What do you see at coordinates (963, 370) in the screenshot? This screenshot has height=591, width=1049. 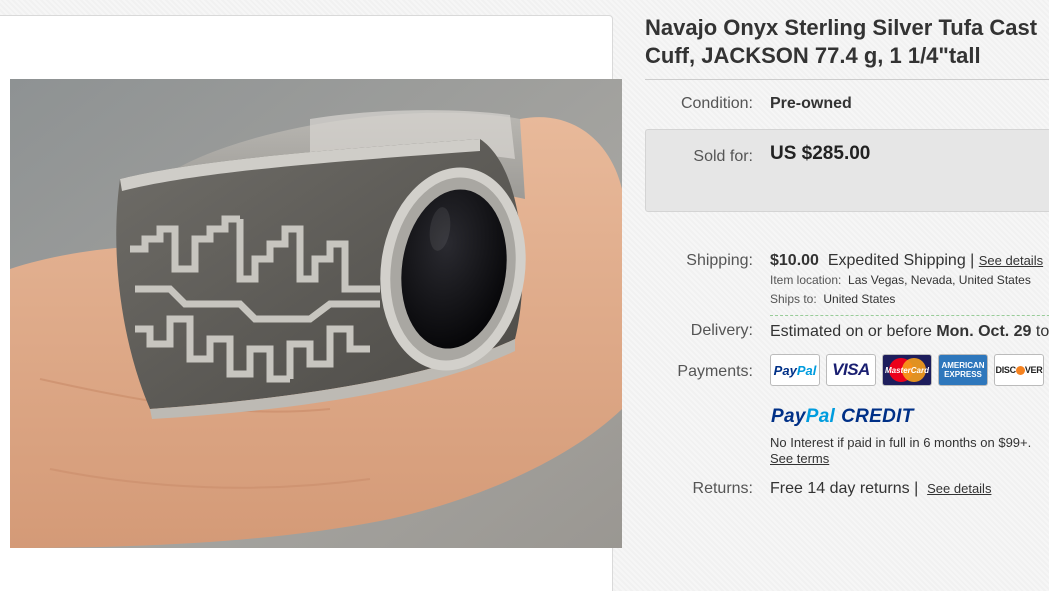 I see `amex-card-icon: AMERICAN EXPRESS` at bounding box center [963, 370].